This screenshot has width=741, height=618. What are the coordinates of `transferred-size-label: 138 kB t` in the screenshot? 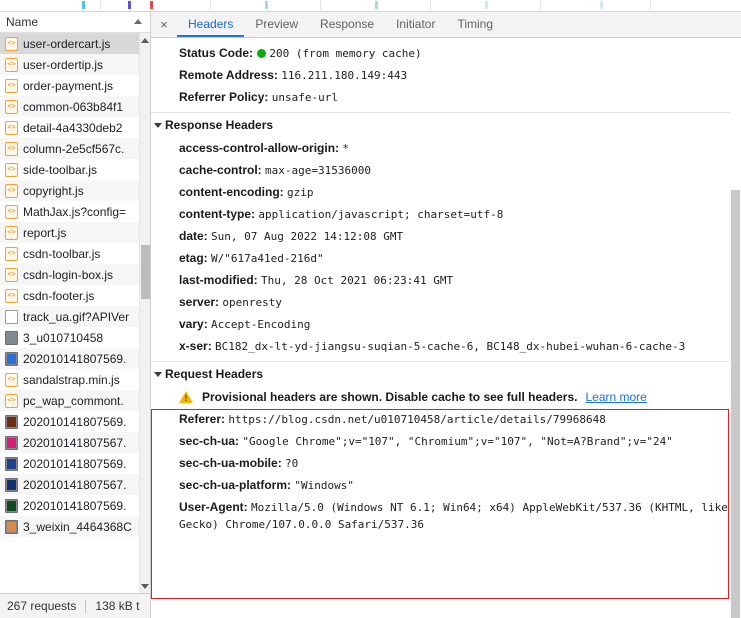 It's located at (117, 606).